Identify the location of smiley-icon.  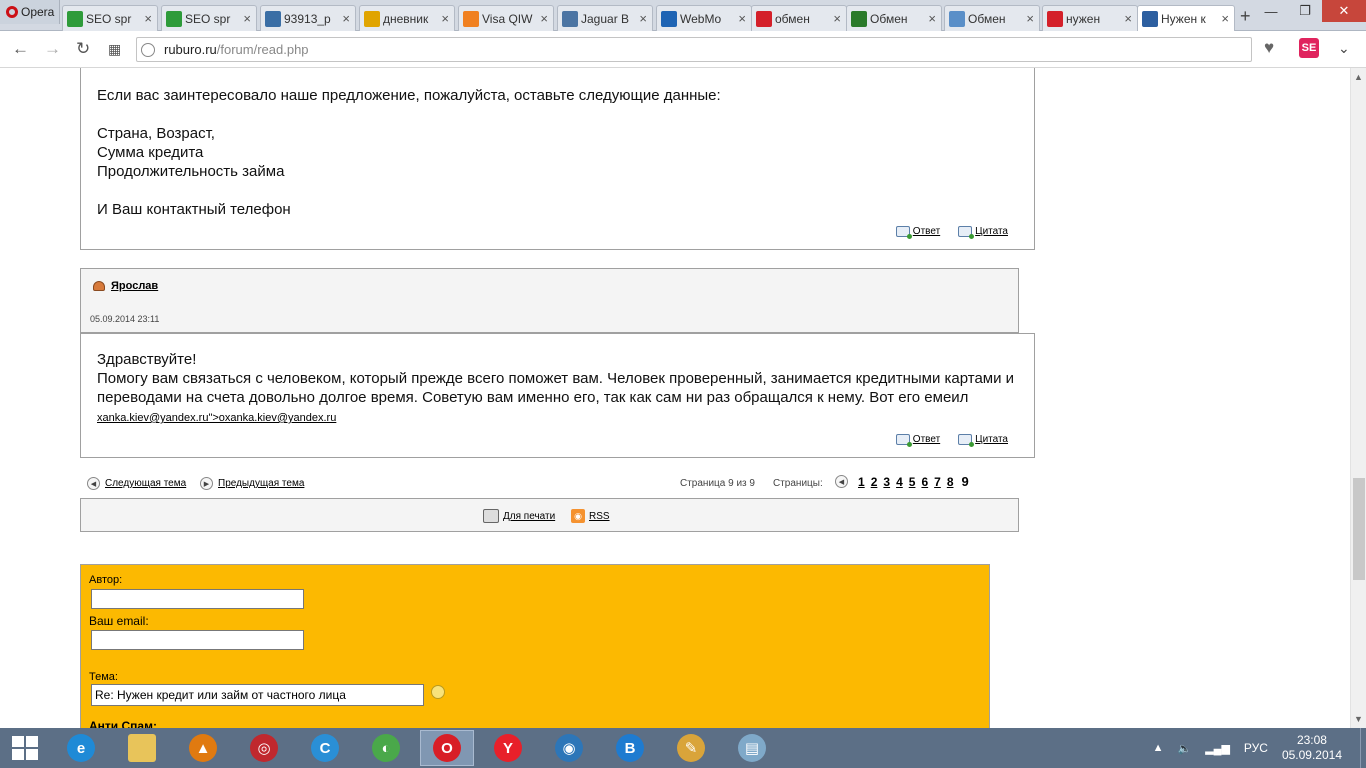
(438, 692).